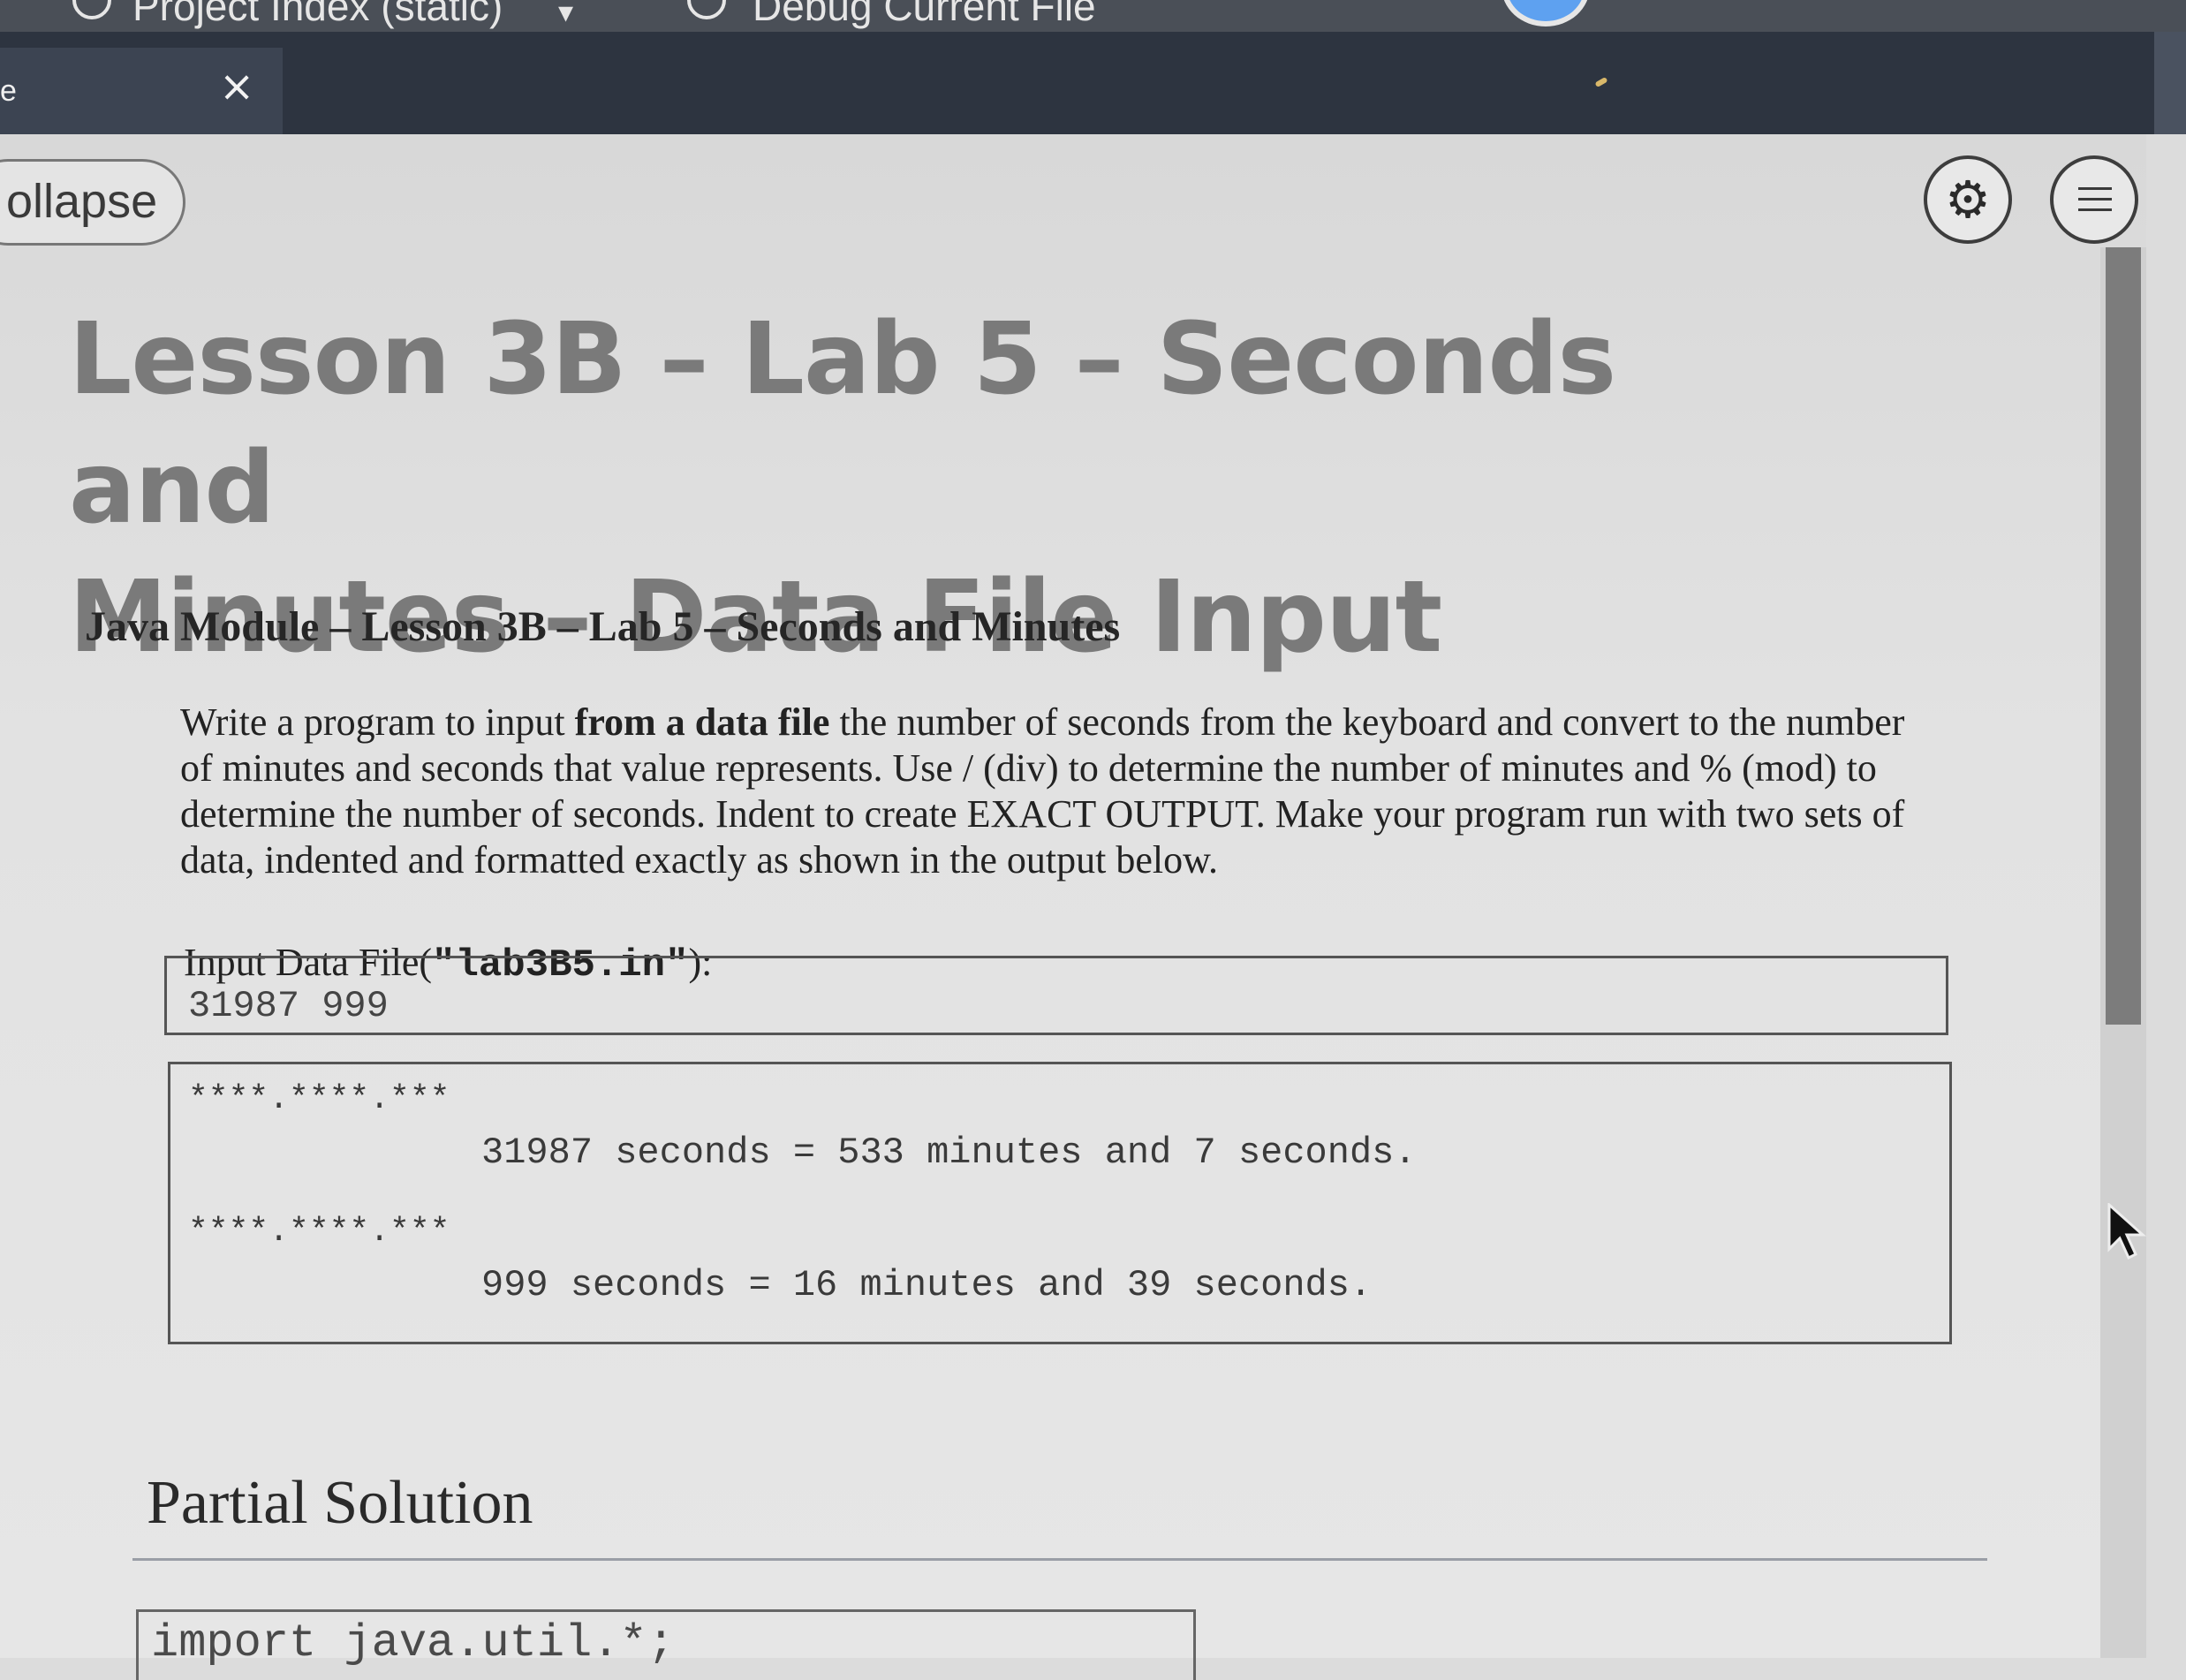 The image size is (2186, 1680). I want to click on collapse-label: ollapse, so click(82, 201).